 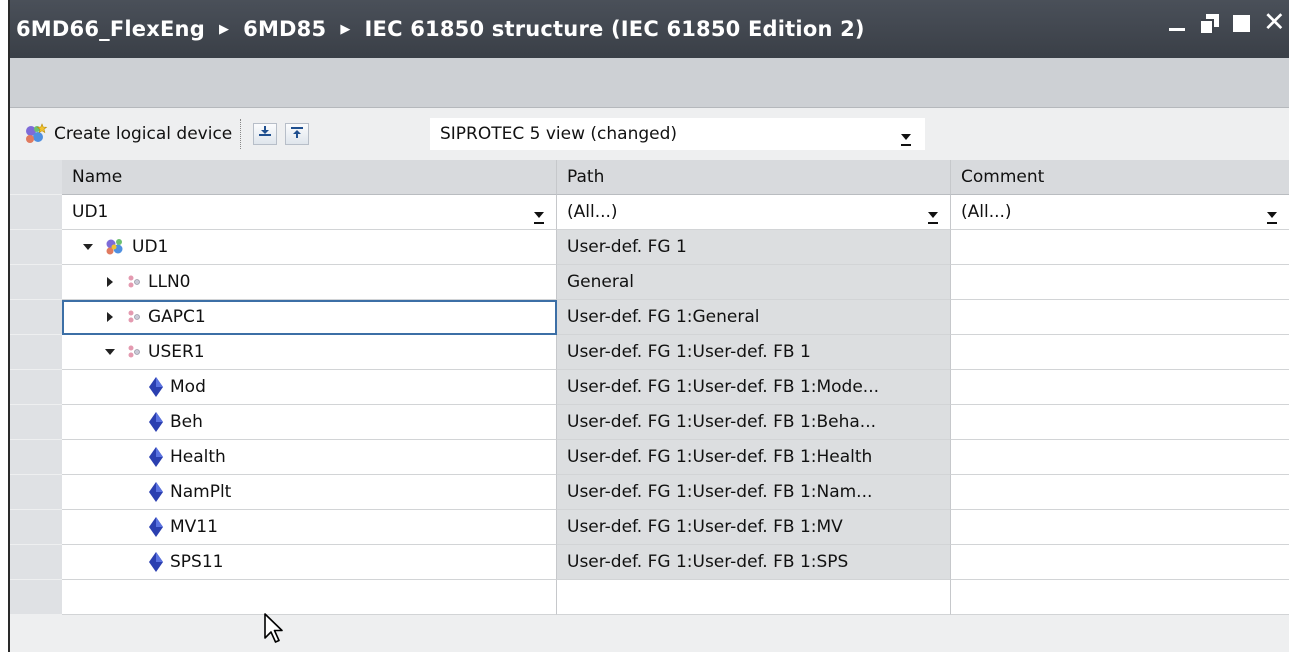 I want to click on name-filter-select: UD1, so click(x=309, y=212).